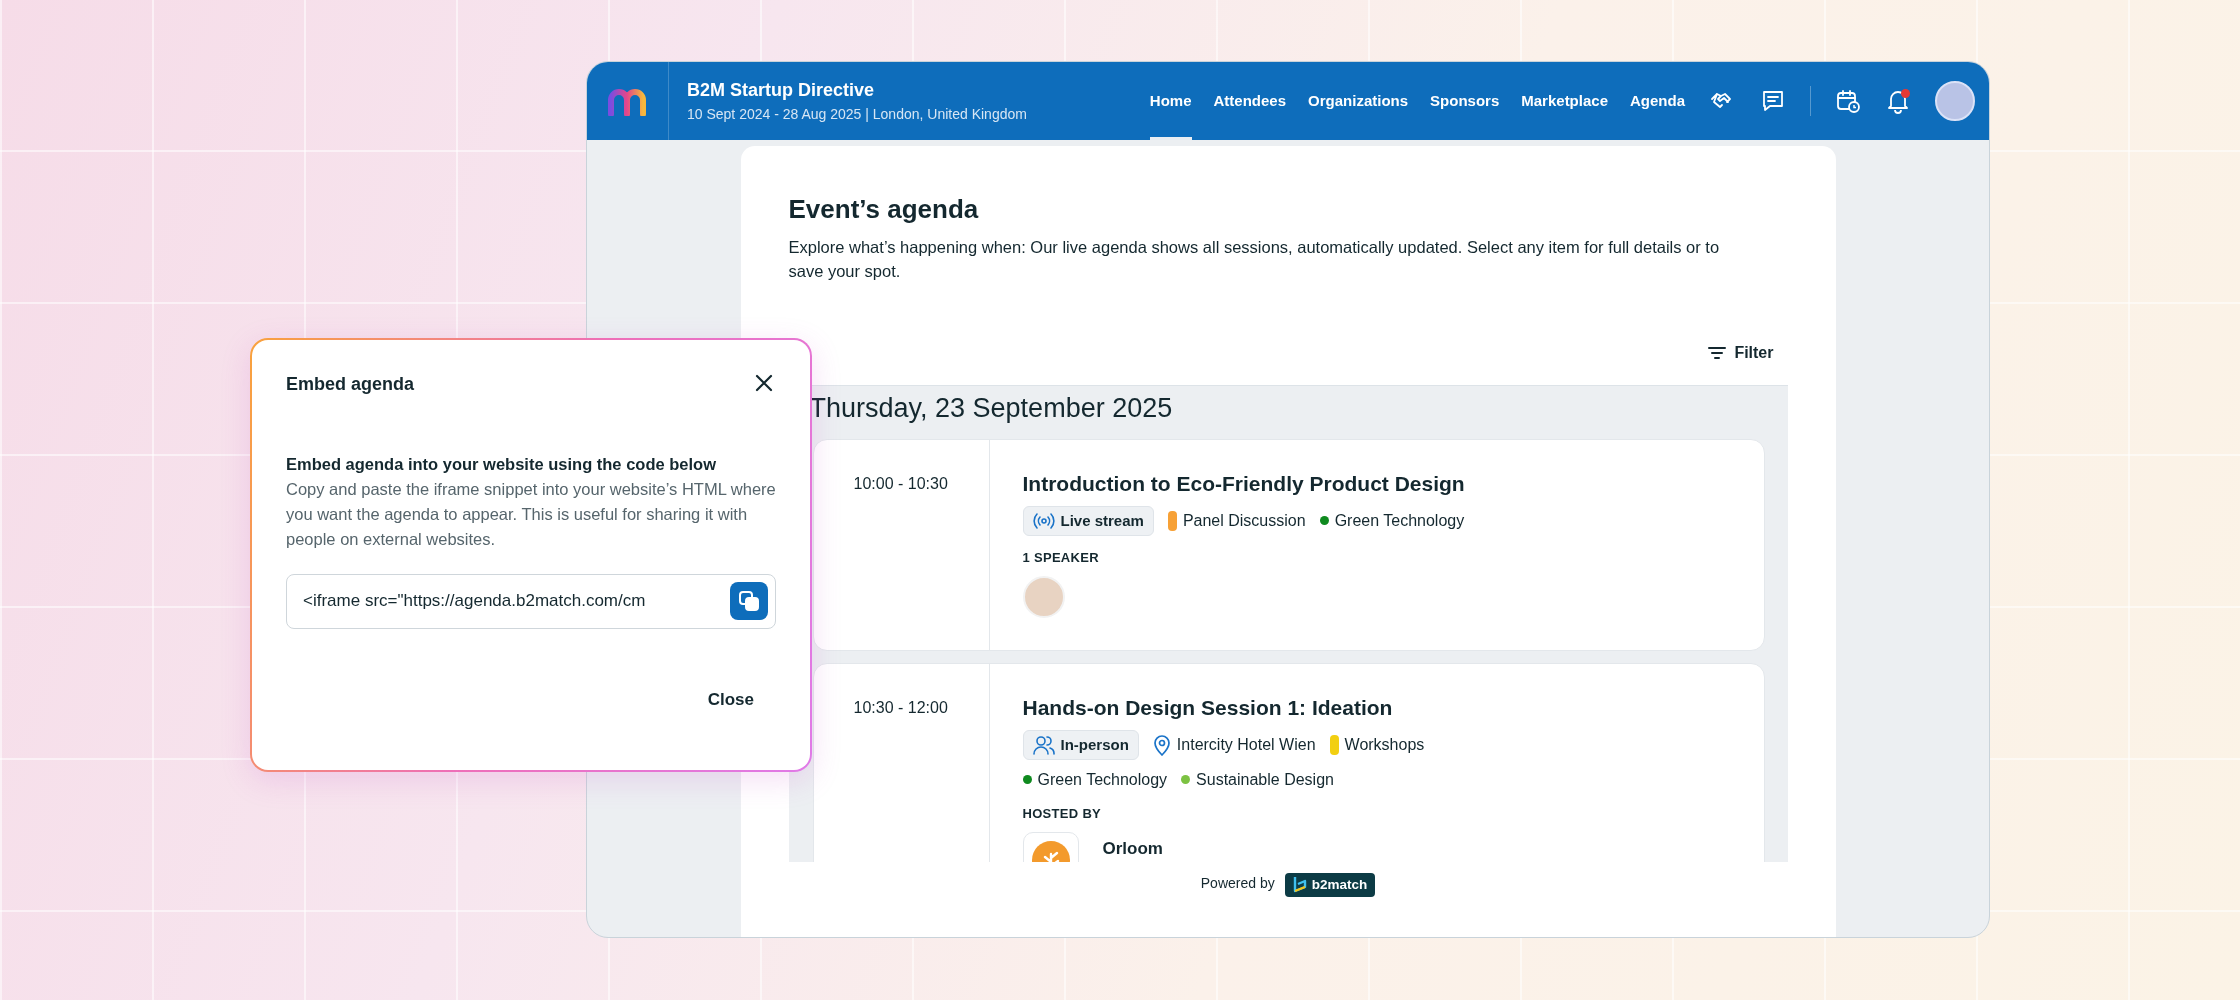 The height and width of the screenshot is (1000, 2240). Describe the element at coordinates (991, 409) in the screenshot. I see `day-heading: Thursday, 23 September 2025` at that location.